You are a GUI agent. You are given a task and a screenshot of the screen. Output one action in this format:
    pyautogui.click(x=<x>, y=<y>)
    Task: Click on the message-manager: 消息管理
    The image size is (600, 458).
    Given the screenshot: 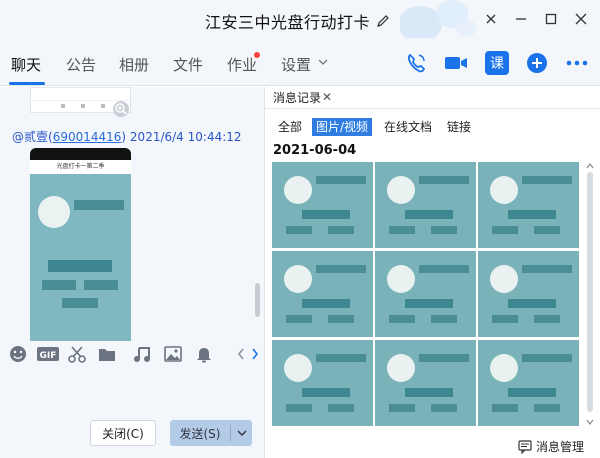 What is the action you would take?
    pyautogui.click(x=551, y=446)
    